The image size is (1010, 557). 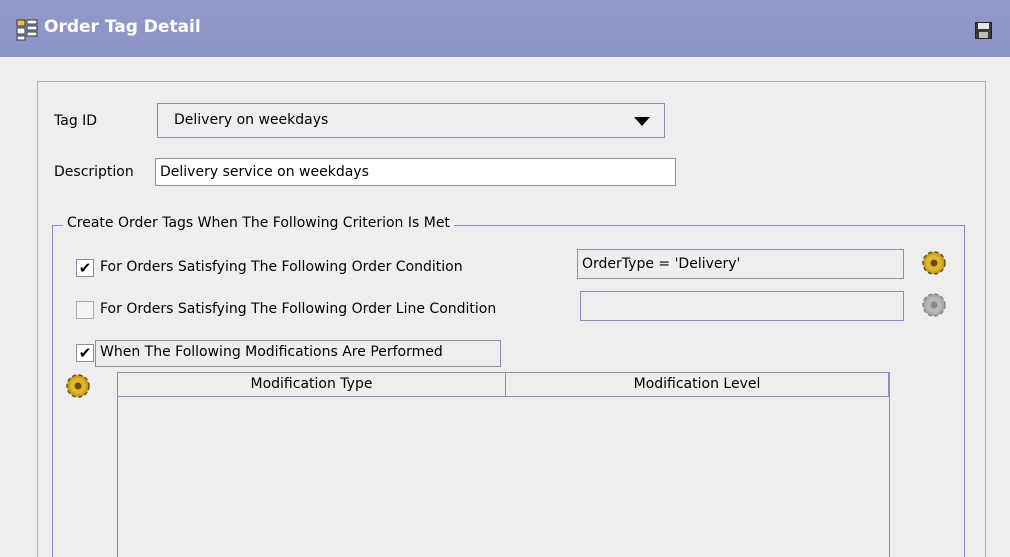 I want to click on order-tag-icon, so click(x=27, y=30).